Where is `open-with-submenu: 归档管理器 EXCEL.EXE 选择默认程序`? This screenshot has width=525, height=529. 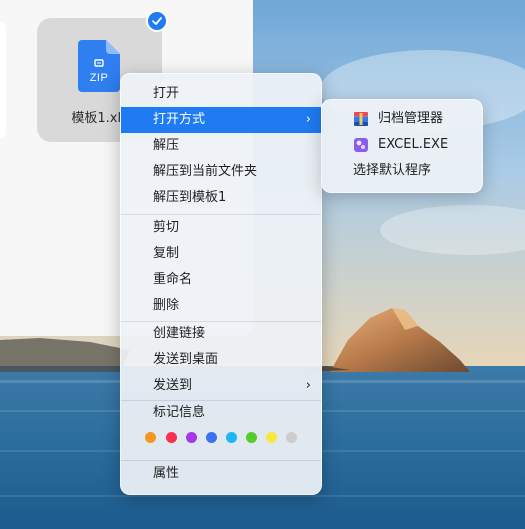 open-with-submenu: 归档管理器 EXCEL.EXE 选择默认程序 is located at coordinates (402, 146).